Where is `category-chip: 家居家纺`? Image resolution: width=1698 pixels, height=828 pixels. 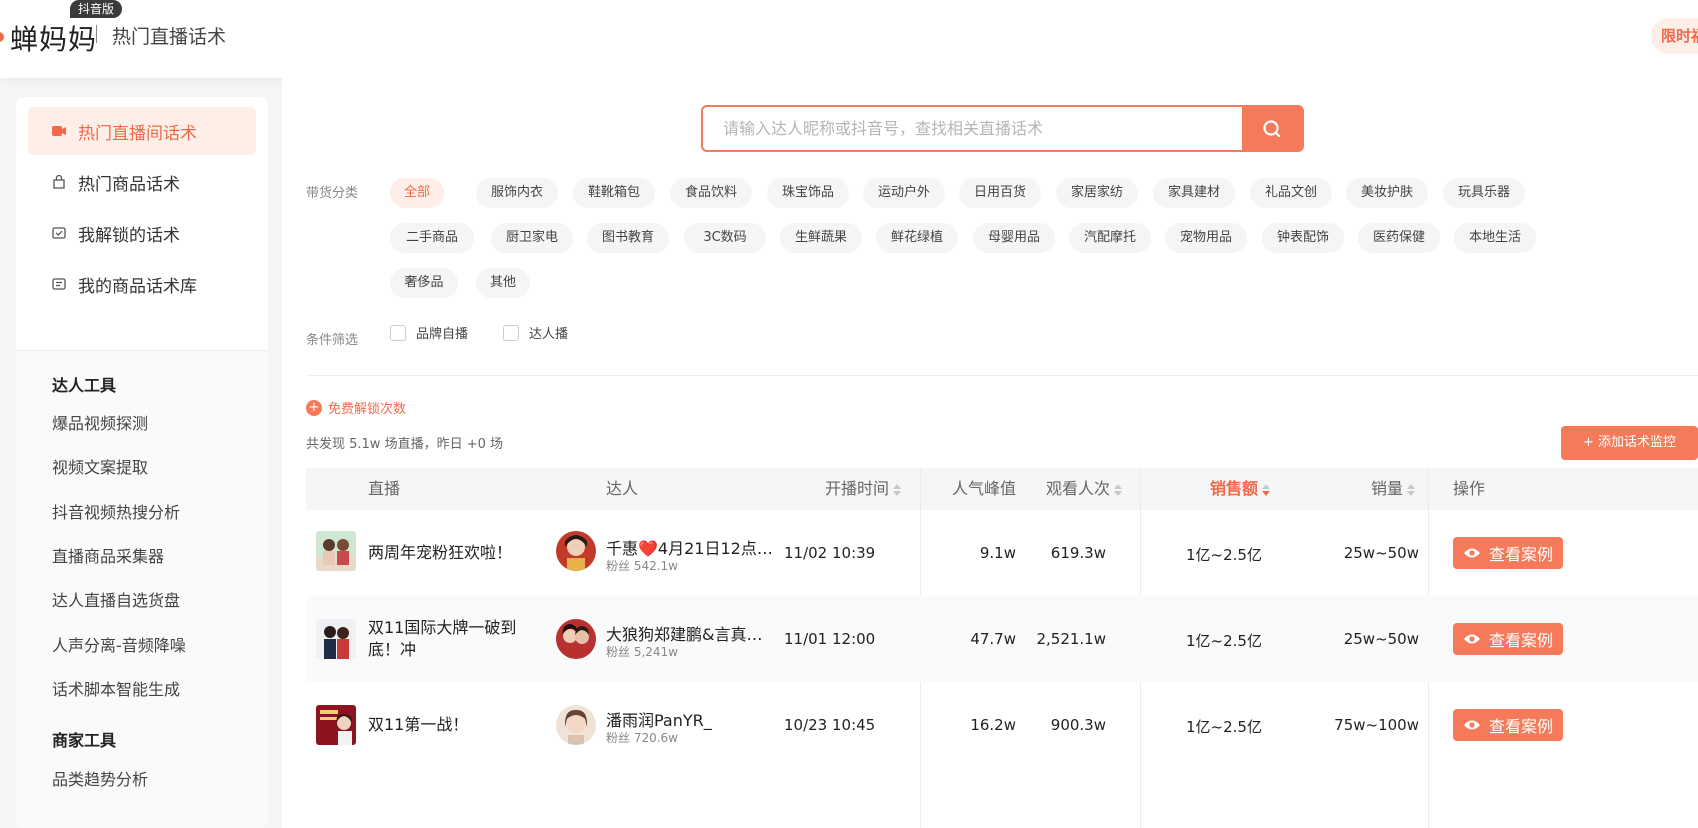 category-chip: 家居家纺 is located at coordinates (1097, 193).